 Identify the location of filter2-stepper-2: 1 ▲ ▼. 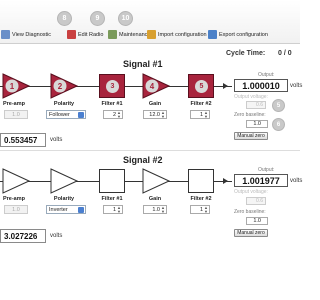
(200, 209).